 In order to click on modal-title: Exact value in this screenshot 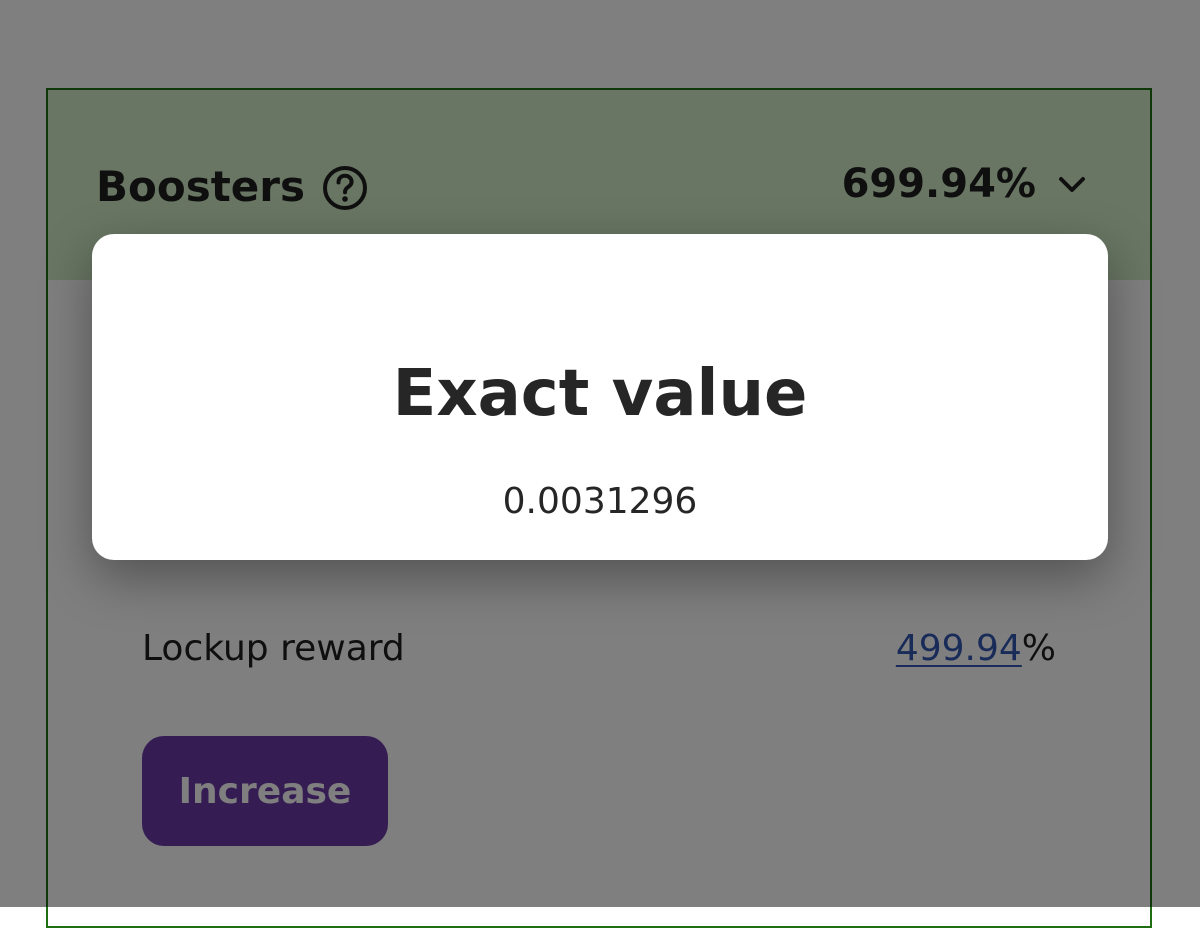, I will do `click(600, 394)`.